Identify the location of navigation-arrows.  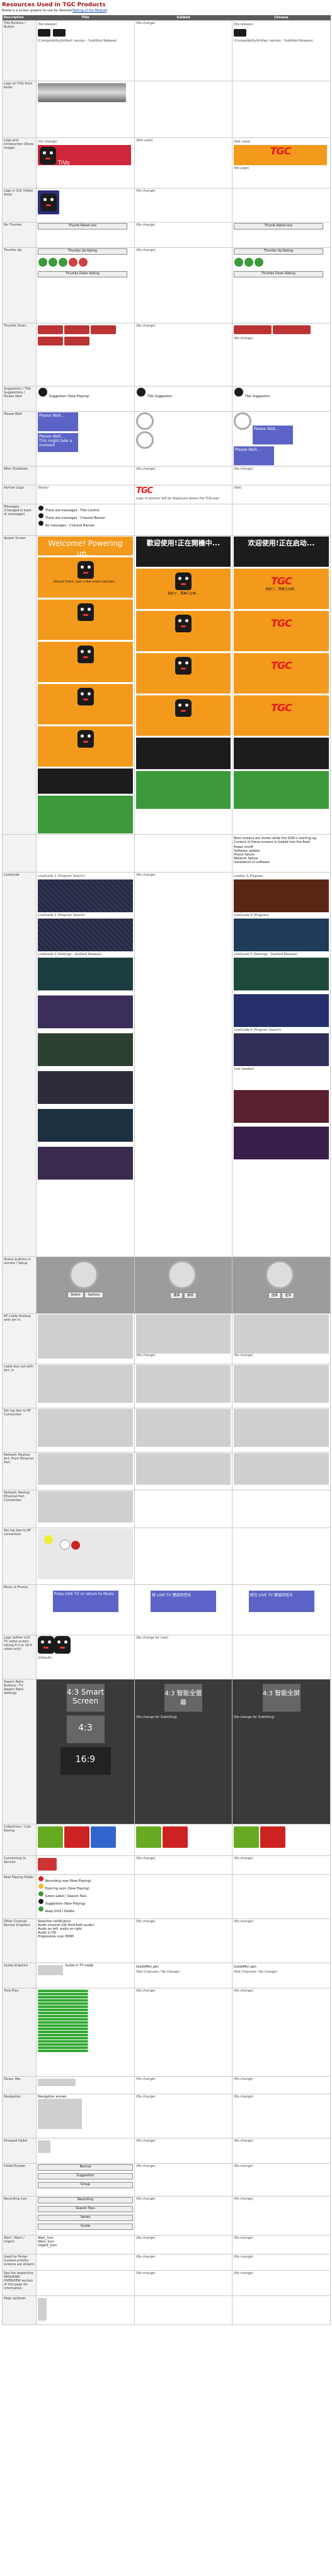
(60, 2114).